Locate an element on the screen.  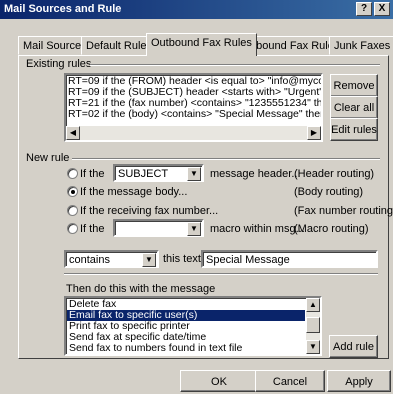
close-button: X is located at coordinates (382, 9).